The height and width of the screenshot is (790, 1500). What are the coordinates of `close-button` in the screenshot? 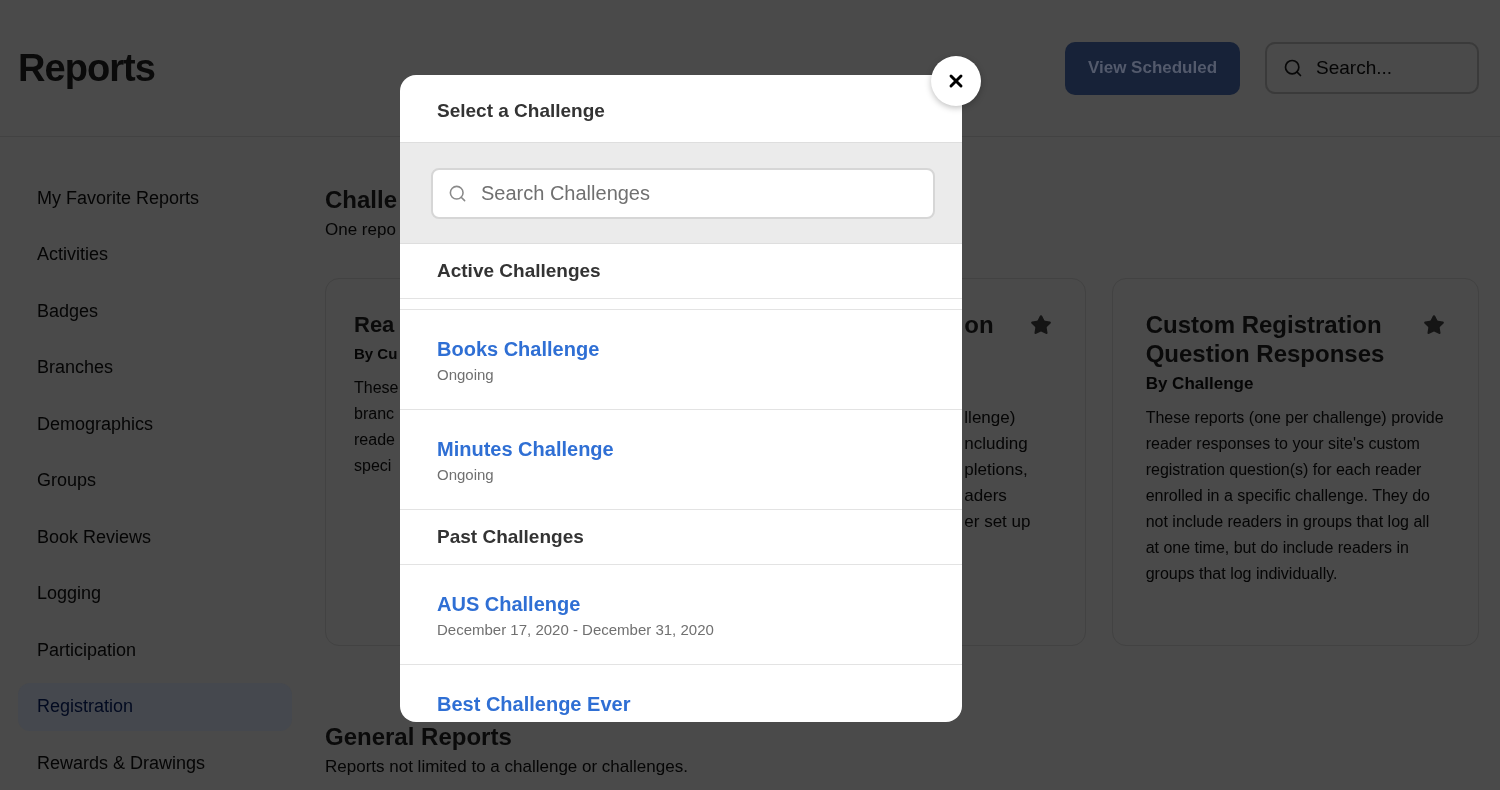 It's located at (956, 81).